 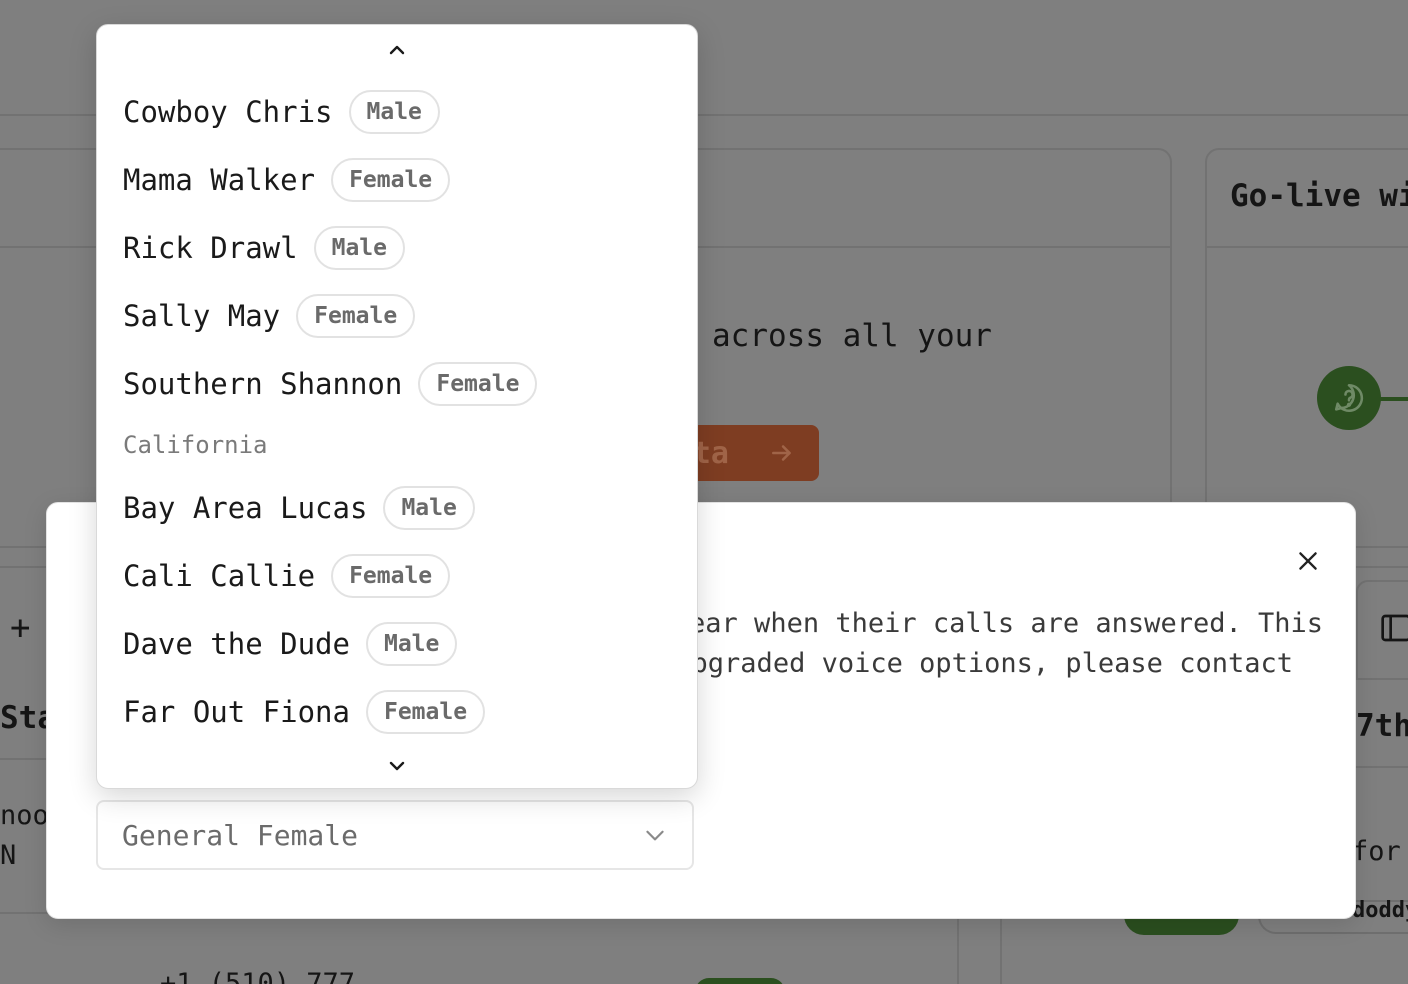 What do you see at coordinates (219, 576) in the screenshot?
I see `voice-option-name: Cali Callie` at bounding box center [219, 576].